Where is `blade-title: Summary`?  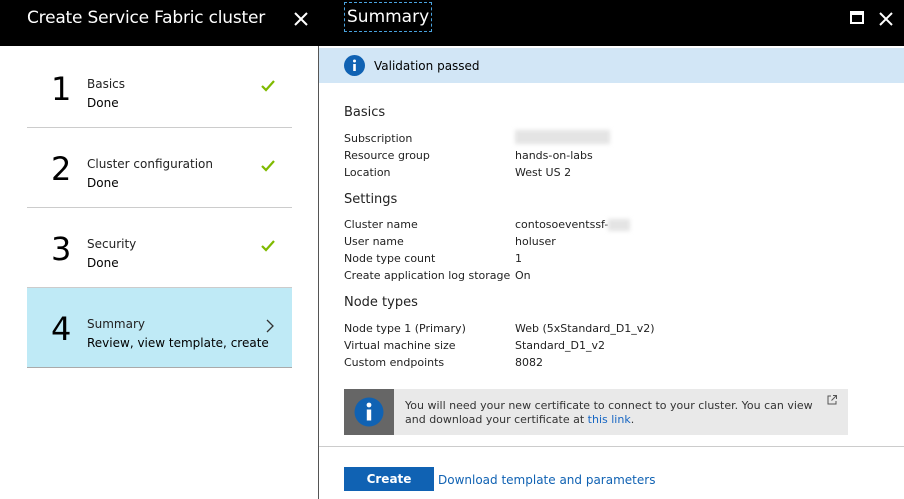
blade-title: Summary is located at coordinates (388, 17).